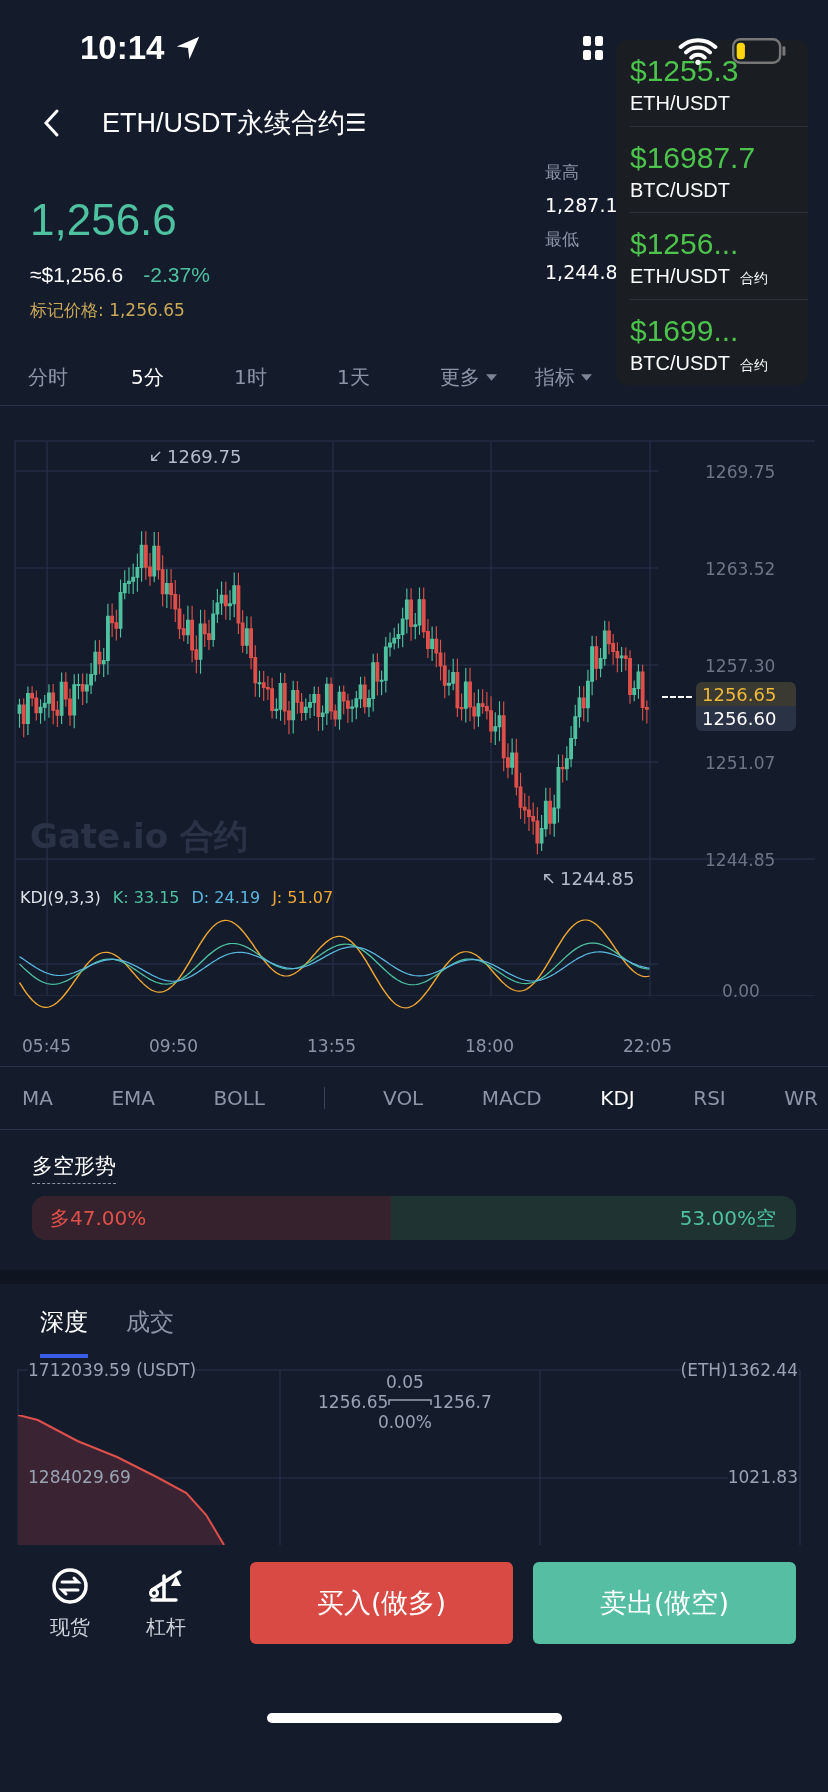 This screenshot has width=828, height=1792. What do you see at coordinates (403, 1098) in the screenshot?
I see `indicator-tab: VOL` at bounding box center [403, 1098].